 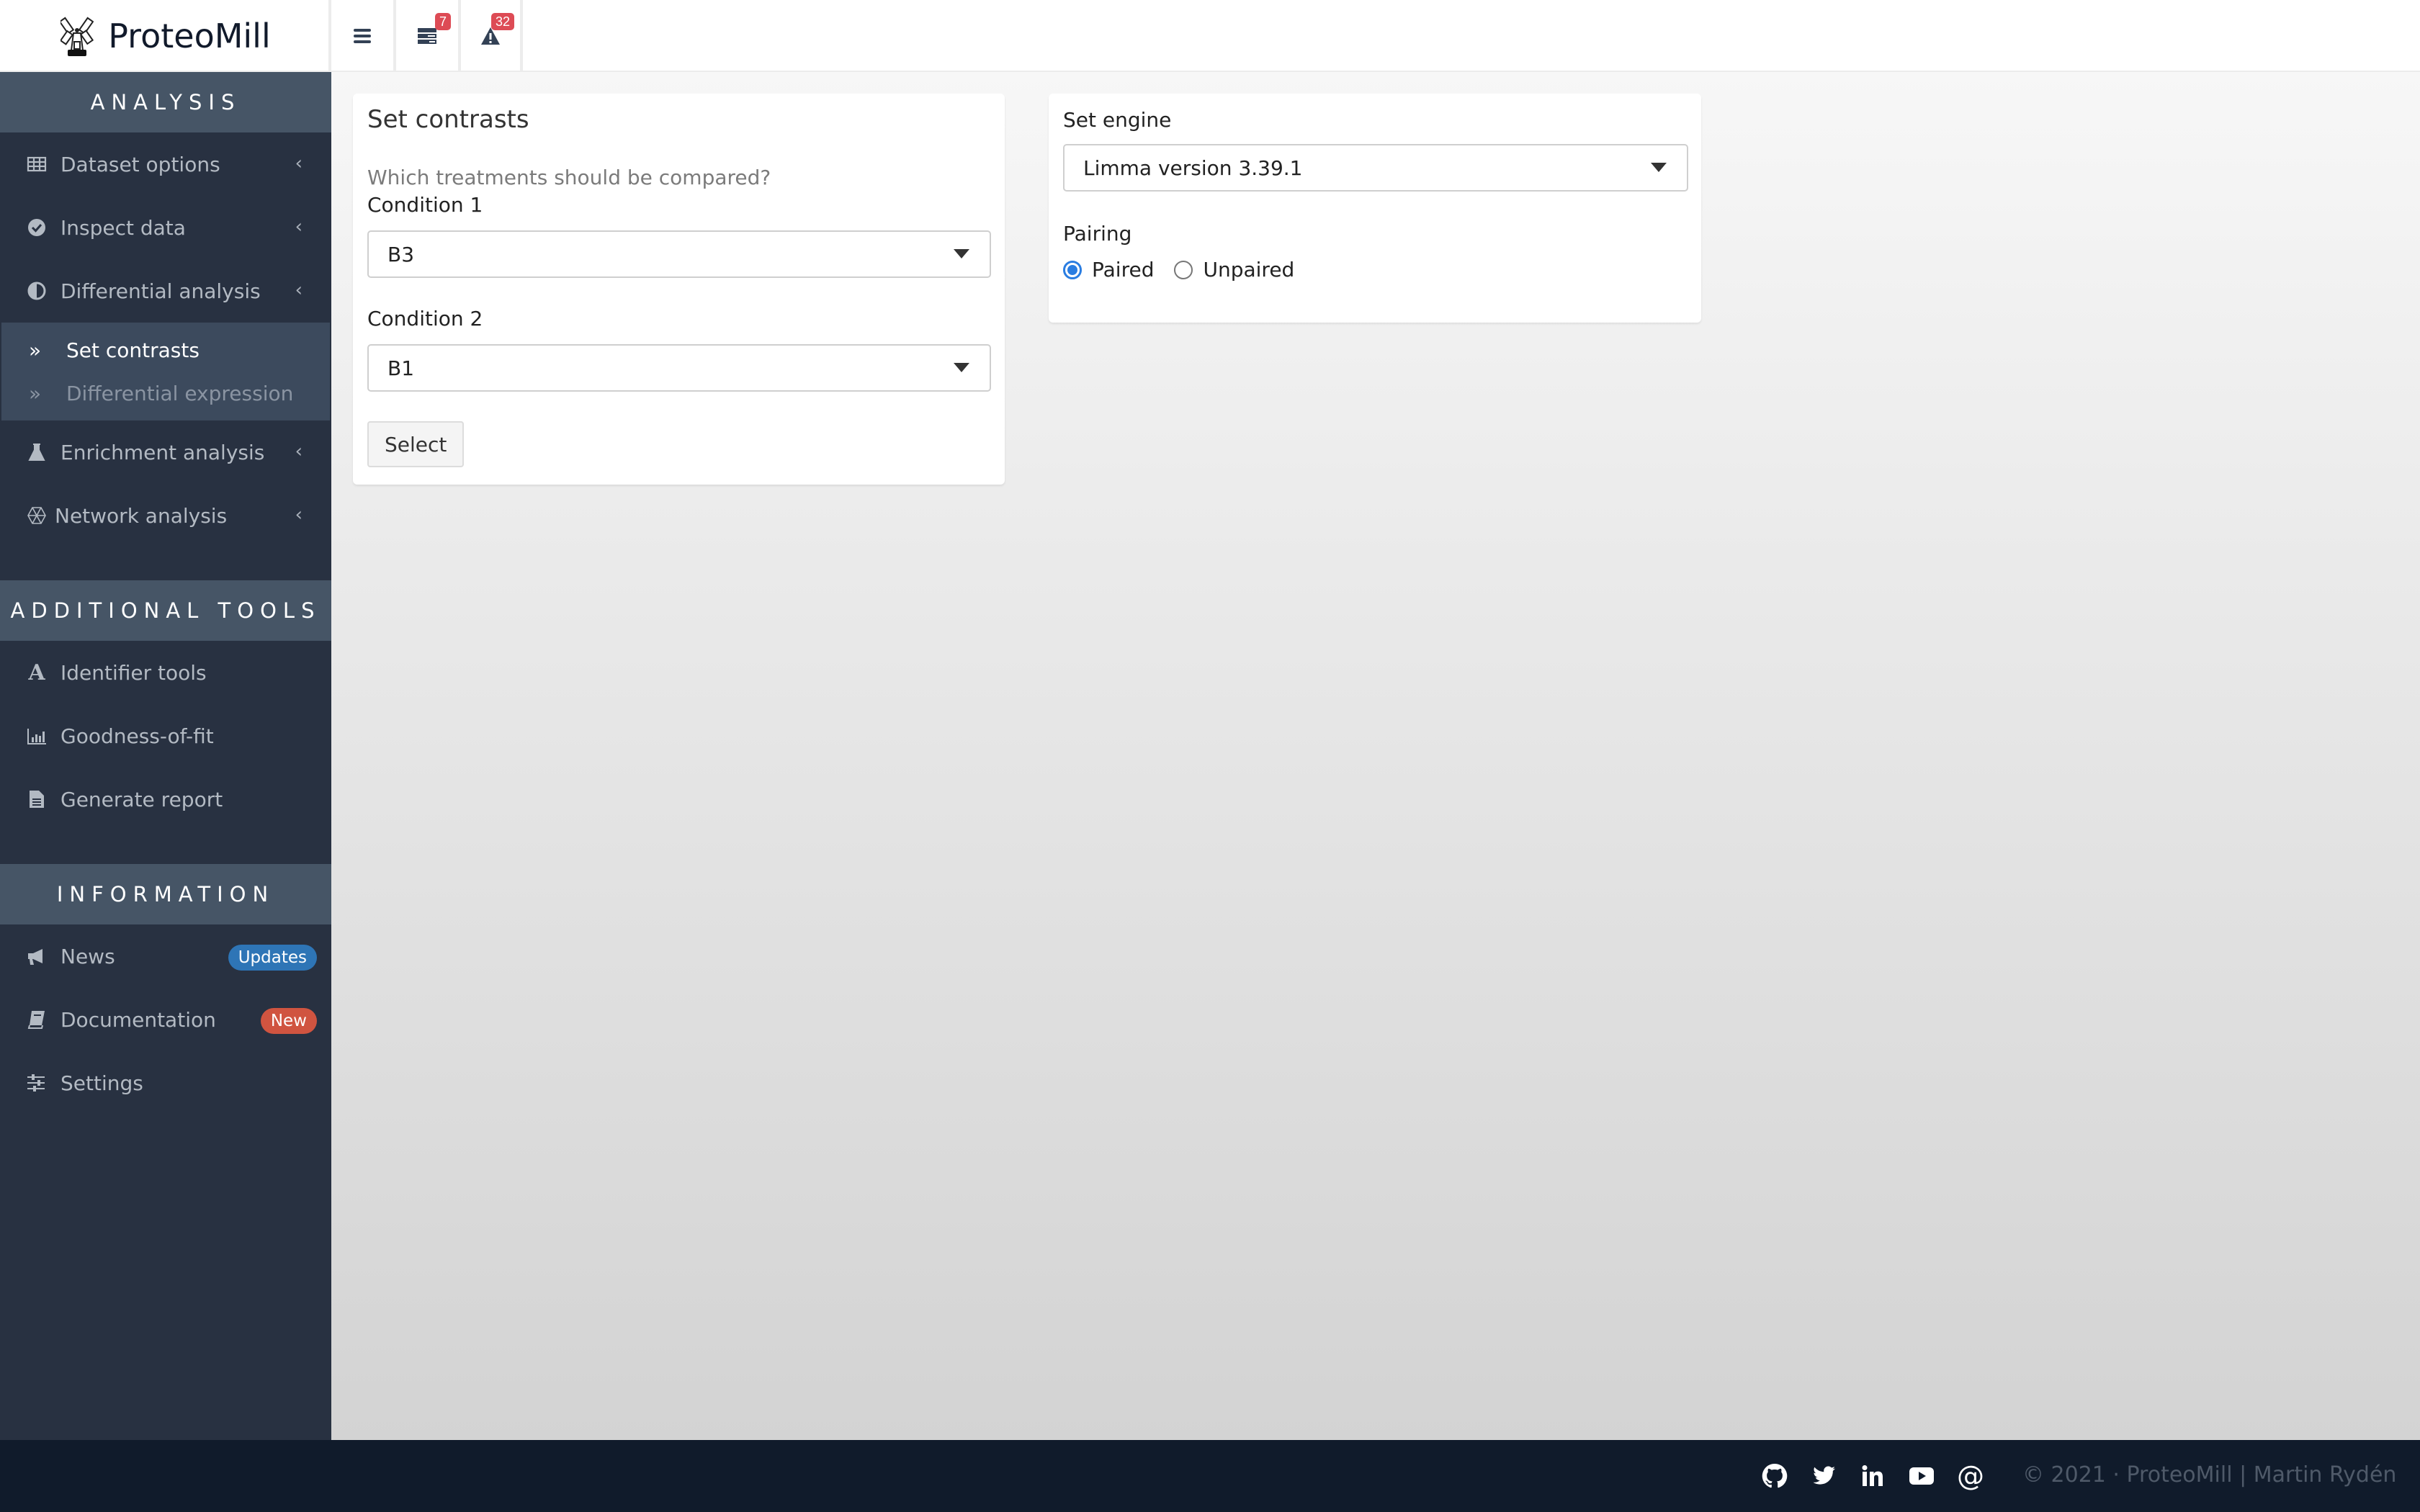 What do you see at coordinates (37, 515) in the screenshot?
I see `network-icon` at bounding box center [37, 515].